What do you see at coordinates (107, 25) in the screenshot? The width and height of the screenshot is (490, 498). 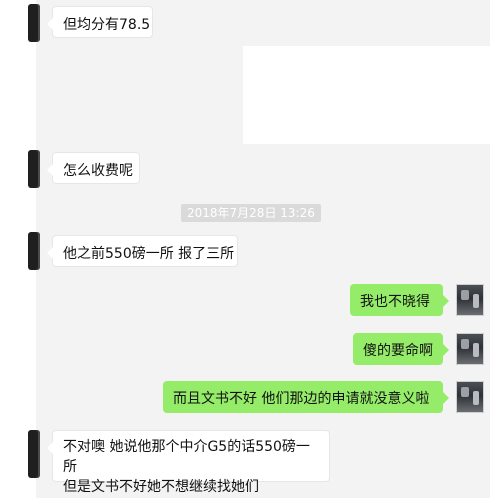 I see `message-text: 但均分有78.5` at bounding box center [107, 25].